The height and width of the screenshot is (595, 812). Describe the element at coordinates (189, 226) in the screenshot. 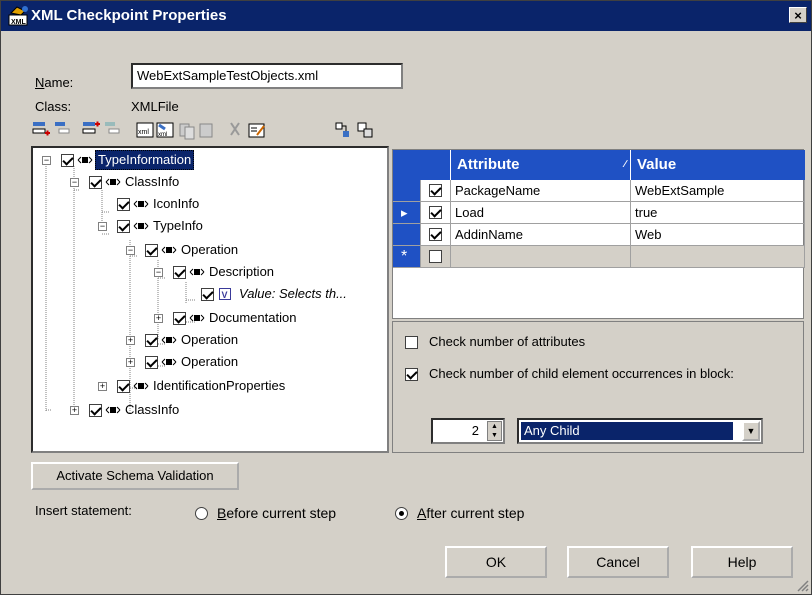

I see `tree-node: − TypeInfo` at that location.